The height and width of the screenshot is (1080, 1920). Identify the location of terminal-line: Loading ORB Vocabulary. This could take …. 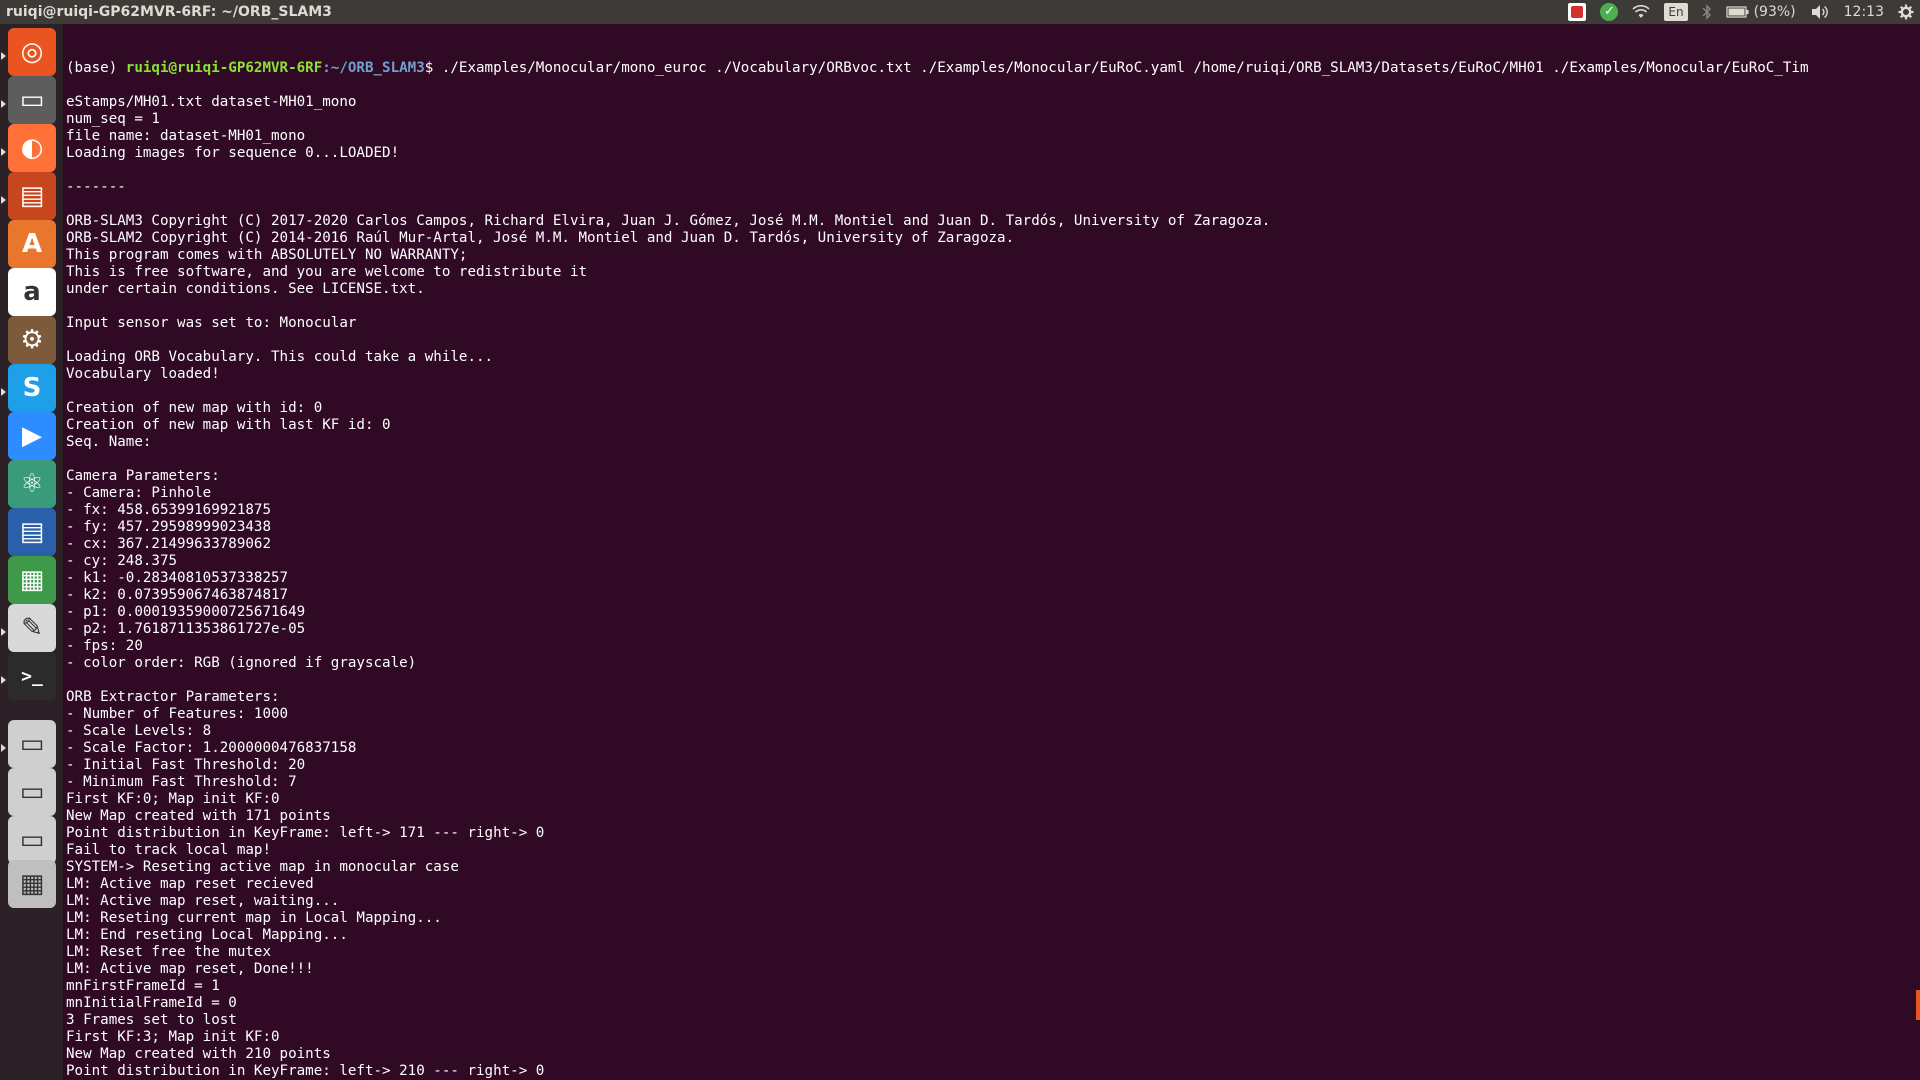
(280, 357).